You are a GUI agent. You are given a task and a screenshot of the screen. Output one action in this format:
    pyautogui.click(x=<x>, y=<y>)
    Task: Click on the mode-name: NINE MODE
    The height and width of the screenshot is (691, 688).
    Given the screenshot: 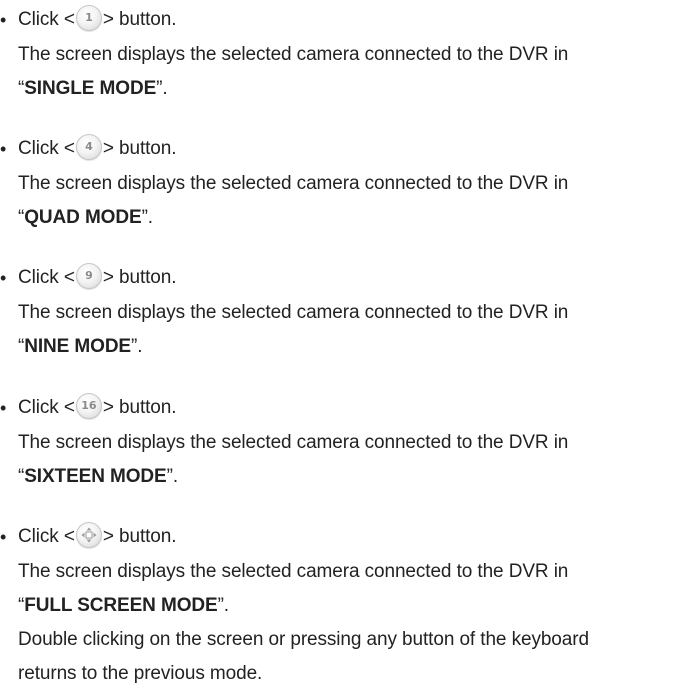 What is the action you would take?
    pyautogui.click(x=78, y=346)
    